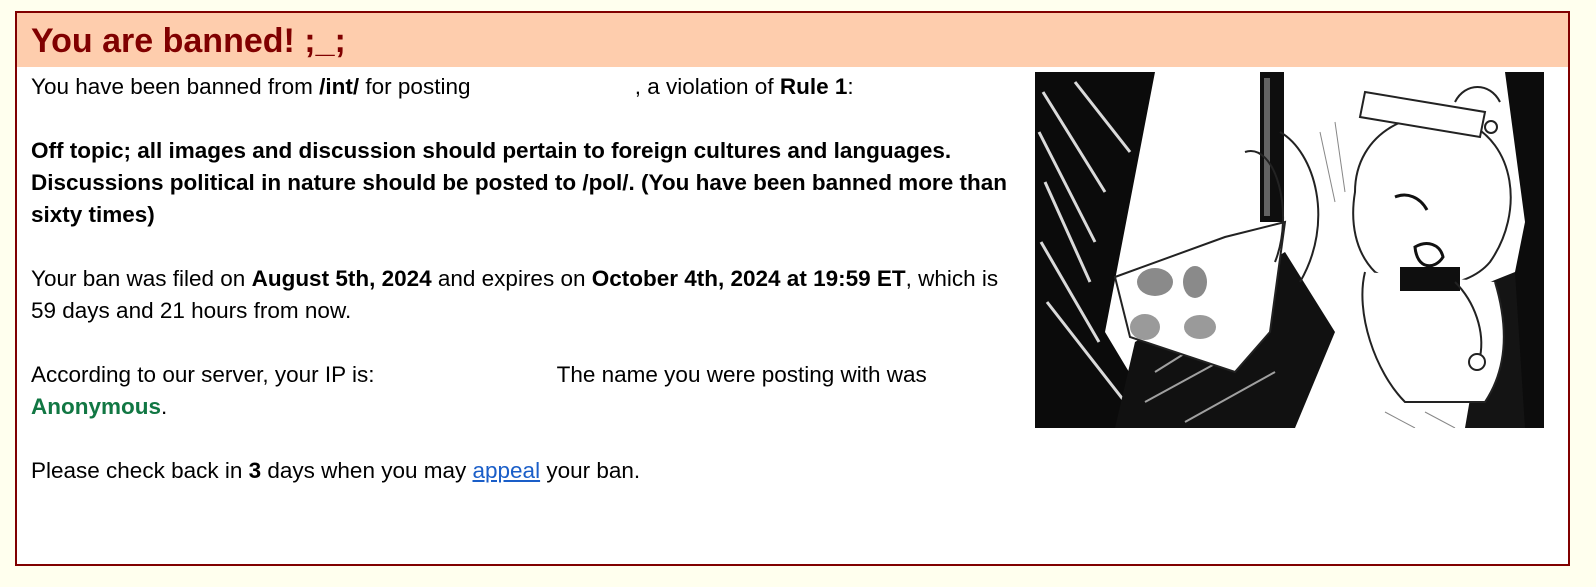  What do you see at coordinates (813, 86) in the screenshot?
I see `rule-number: Rule 1` at bounding box center [813, 86].